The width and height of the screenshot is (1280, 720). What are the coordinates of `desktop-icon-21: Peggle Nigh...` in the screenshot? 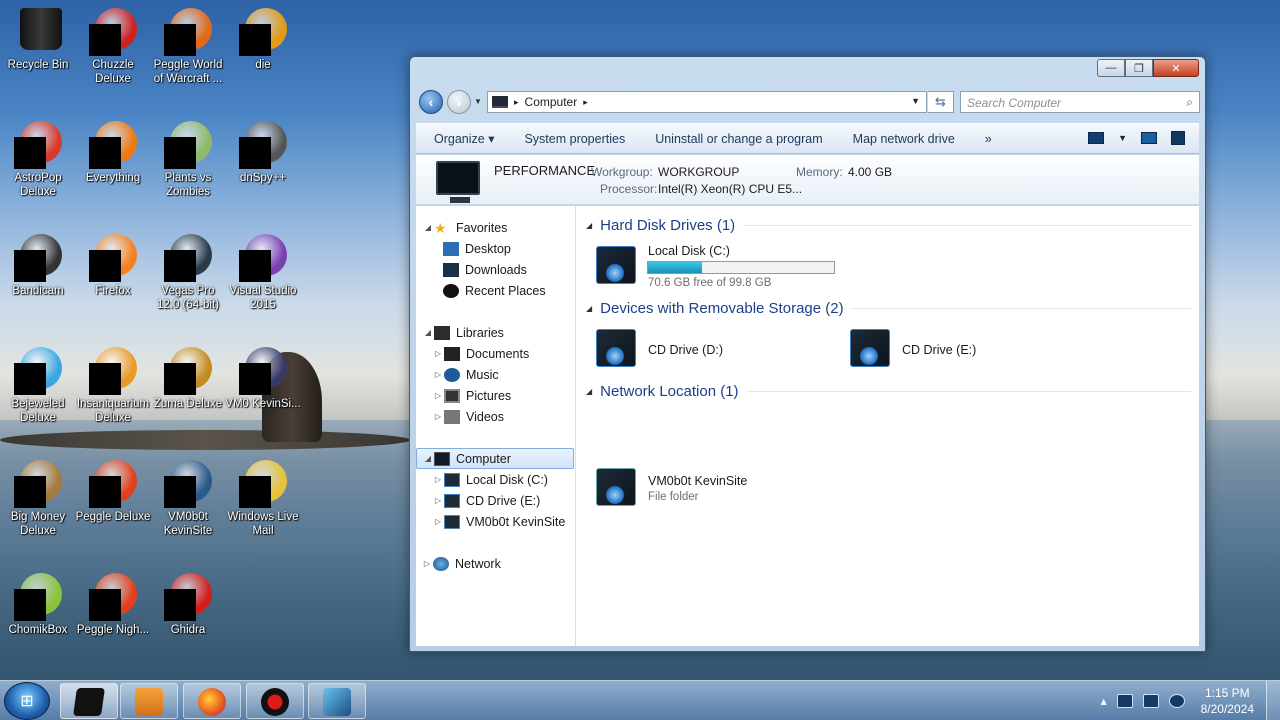 It's located at (113, 601).